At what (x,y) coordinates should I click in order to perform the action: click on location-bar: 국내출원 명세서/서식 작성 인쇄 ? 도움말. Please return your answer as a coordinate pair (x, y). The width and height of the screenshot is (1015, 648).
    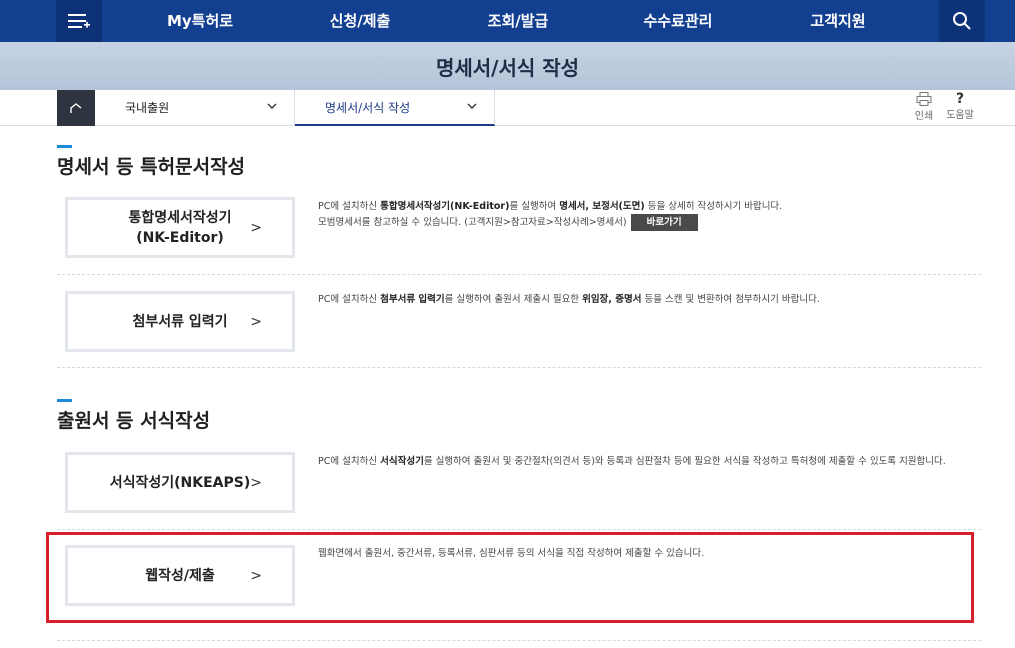
    Looking at the image, I should click on (507, 108).